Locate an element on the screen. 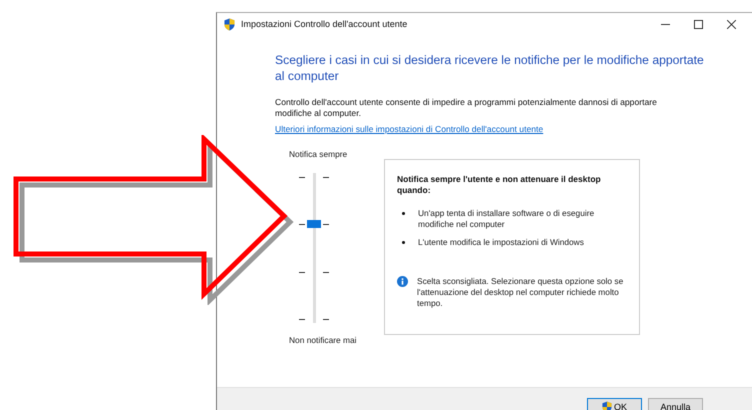 Image resolution: width=752 pixels, height=410 pixels. panel-title: Notifica sempre l'utente e non attenuare il desktop quando: is located at coordinates (499, 185).